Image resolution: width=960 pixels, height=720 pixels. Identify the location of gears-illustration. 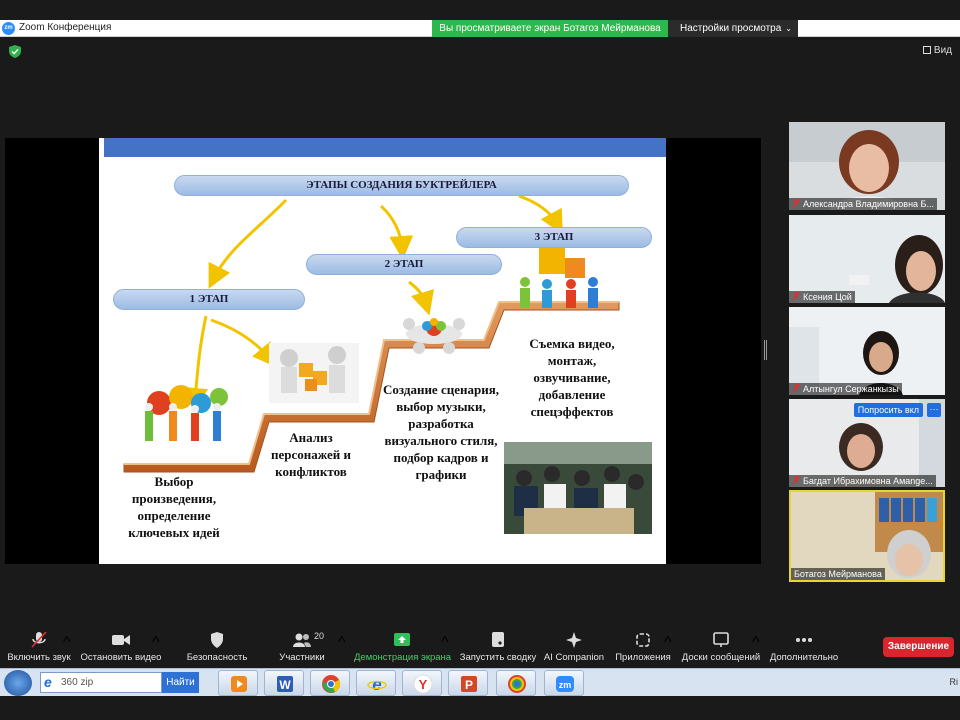
(186, 413).